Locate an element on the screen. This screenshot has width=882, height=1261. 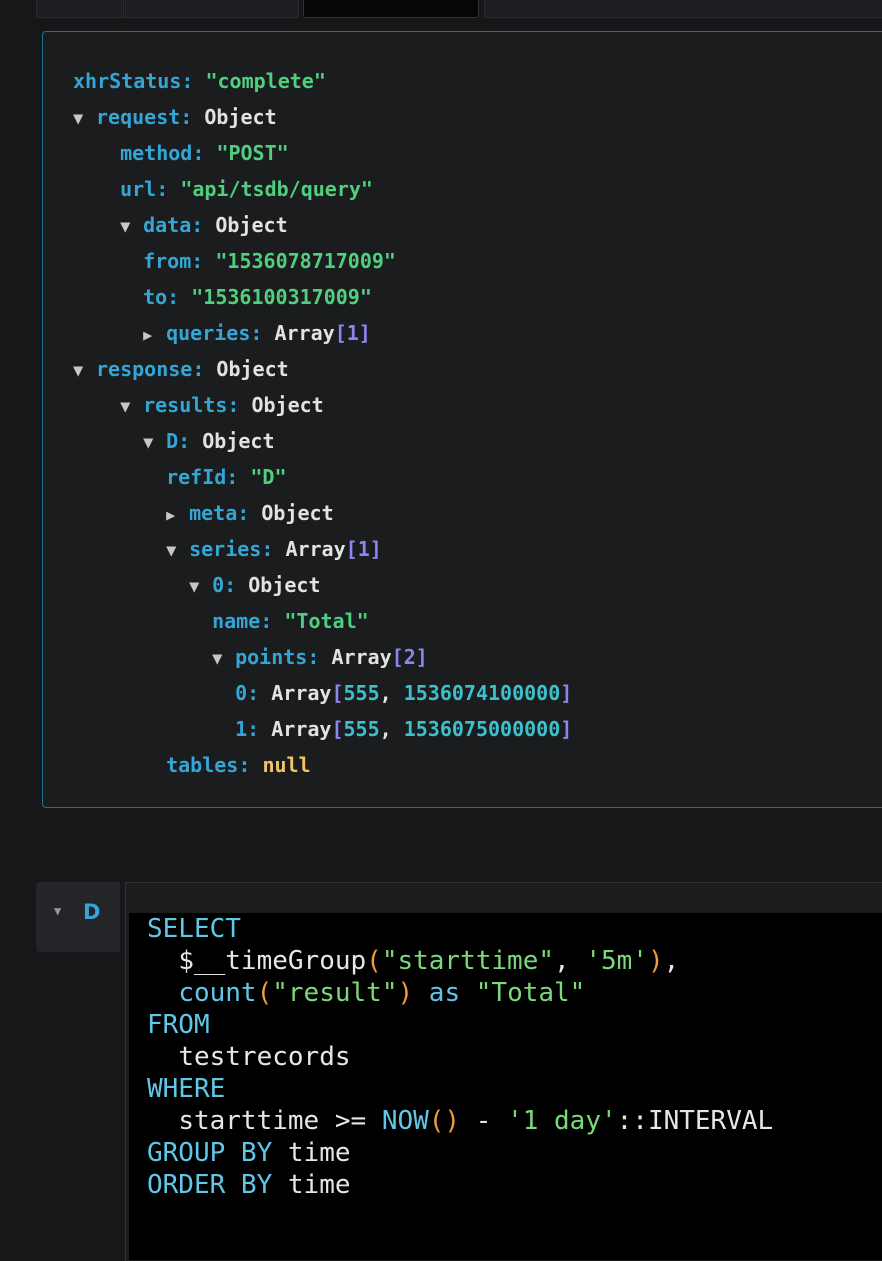
code-line: SELECT is located at coordinates (460, 929).